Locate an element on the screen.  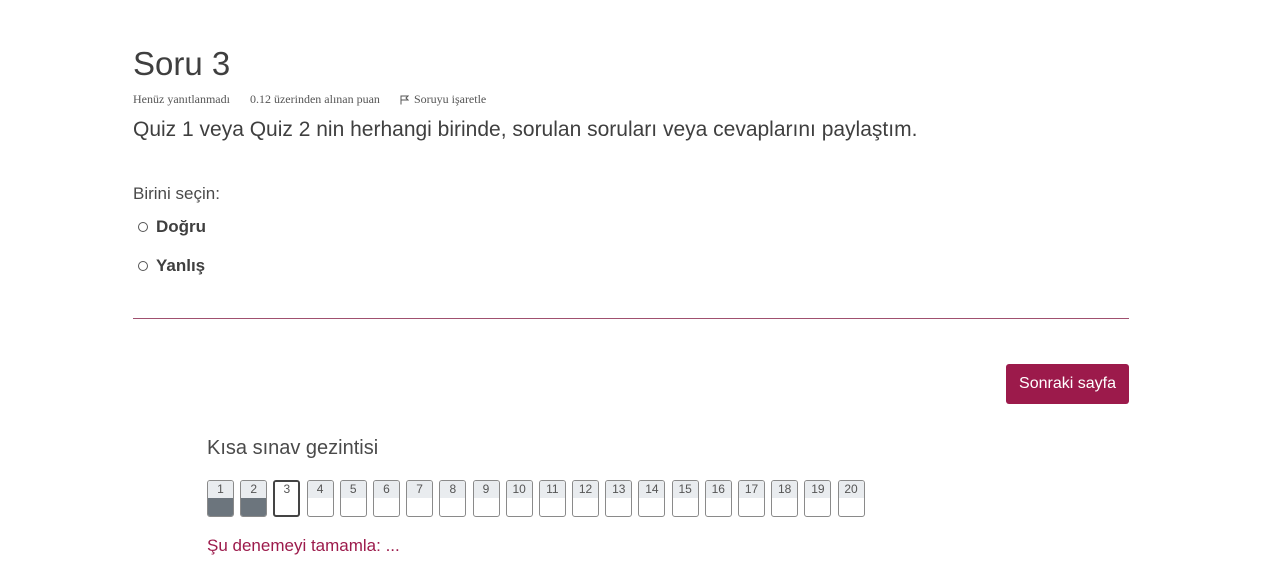
quiz-nav-button: 6 is located at coordinates (386, 498).